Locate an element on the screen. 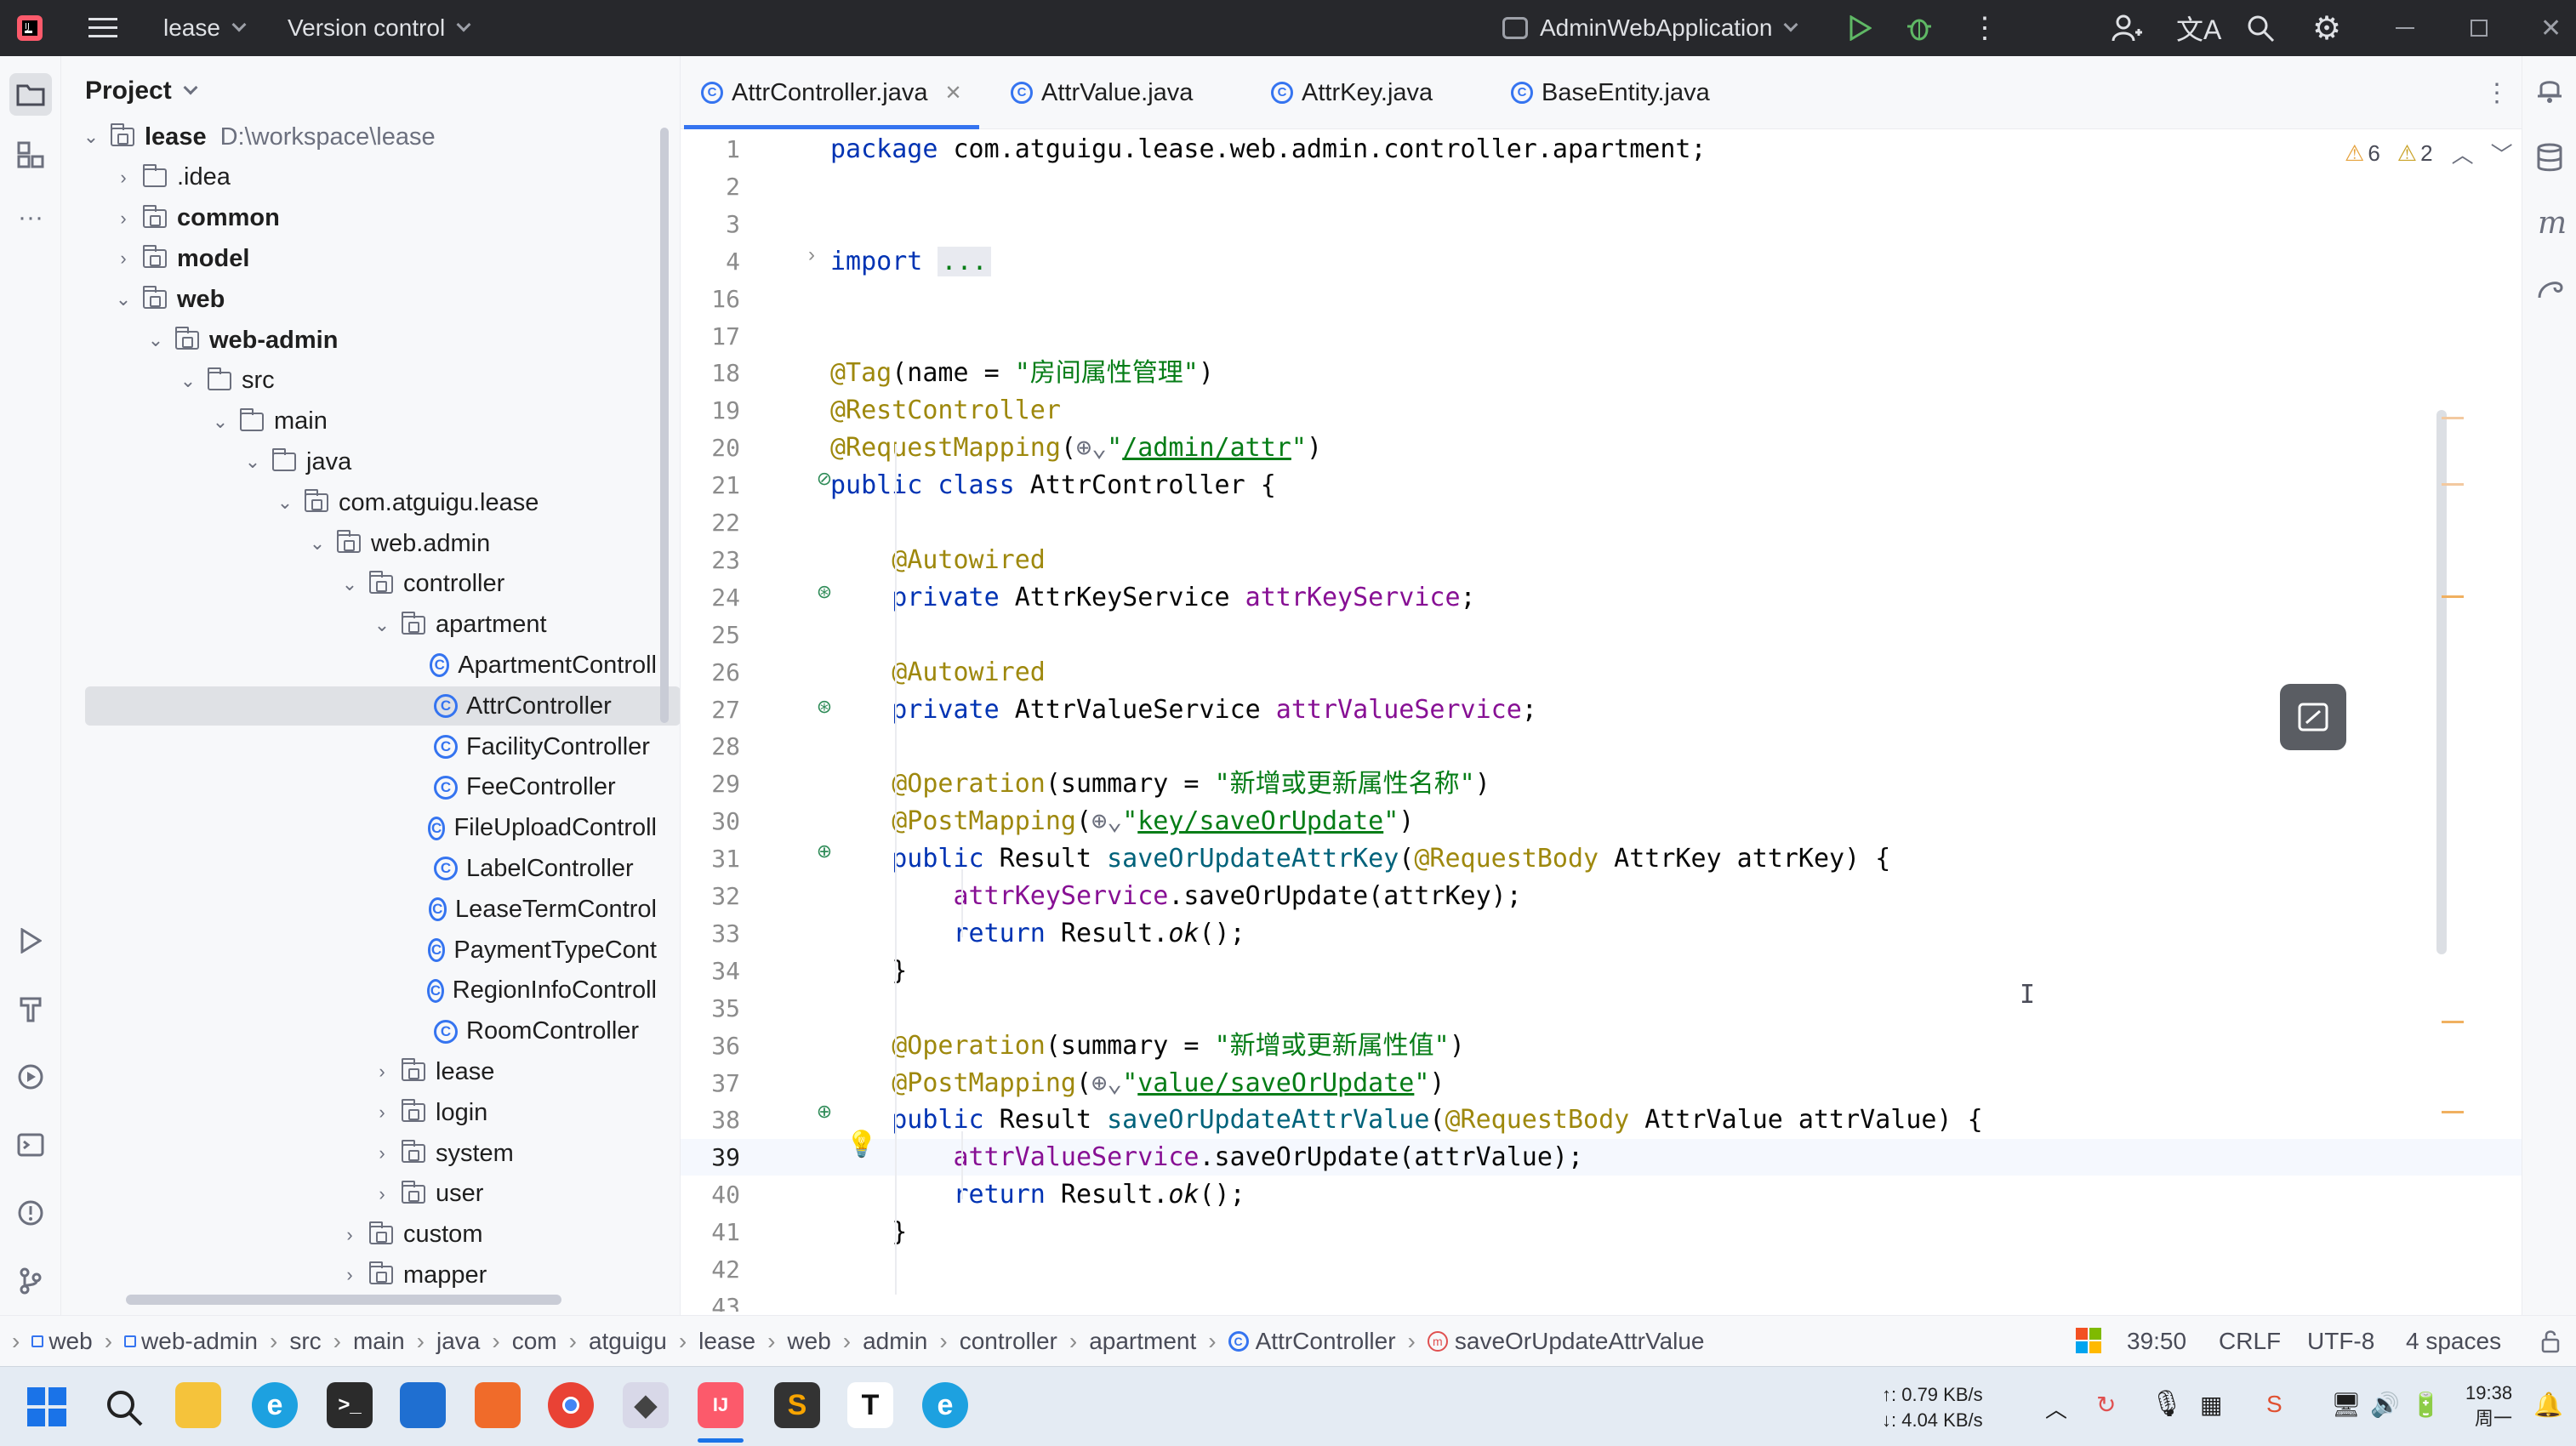 The width and height of the screenshot is (2576, 1446). code-text: return Result.ok(); is located at coordinates (1037, 933).